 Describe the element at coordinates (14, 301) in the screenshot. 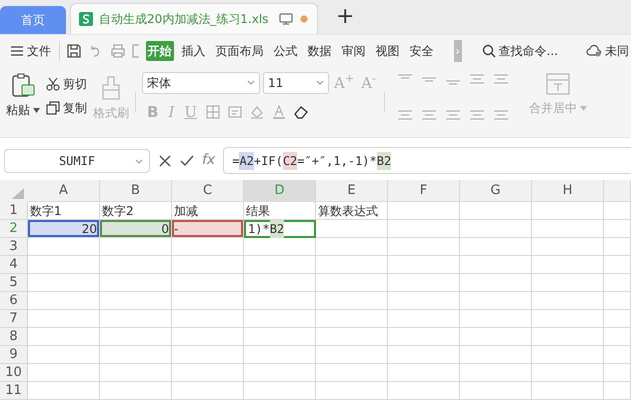

I see `row-header: 6` at that location.